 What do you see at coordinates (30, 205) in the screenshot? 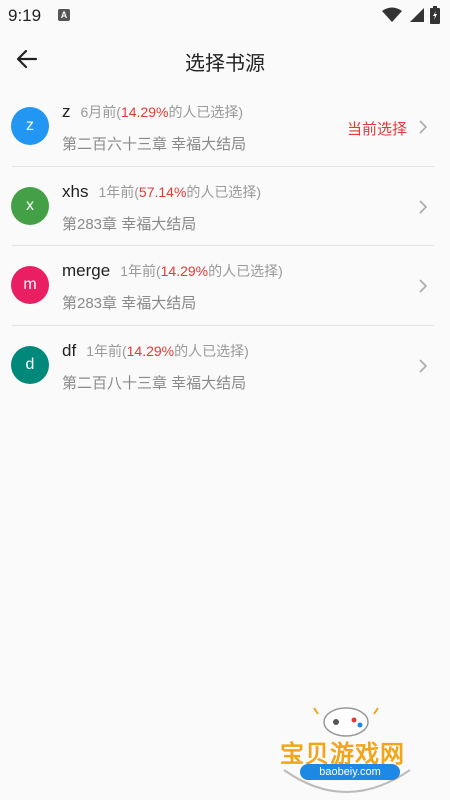
I see `source-avatar: x` at bounding box center [30, 205].